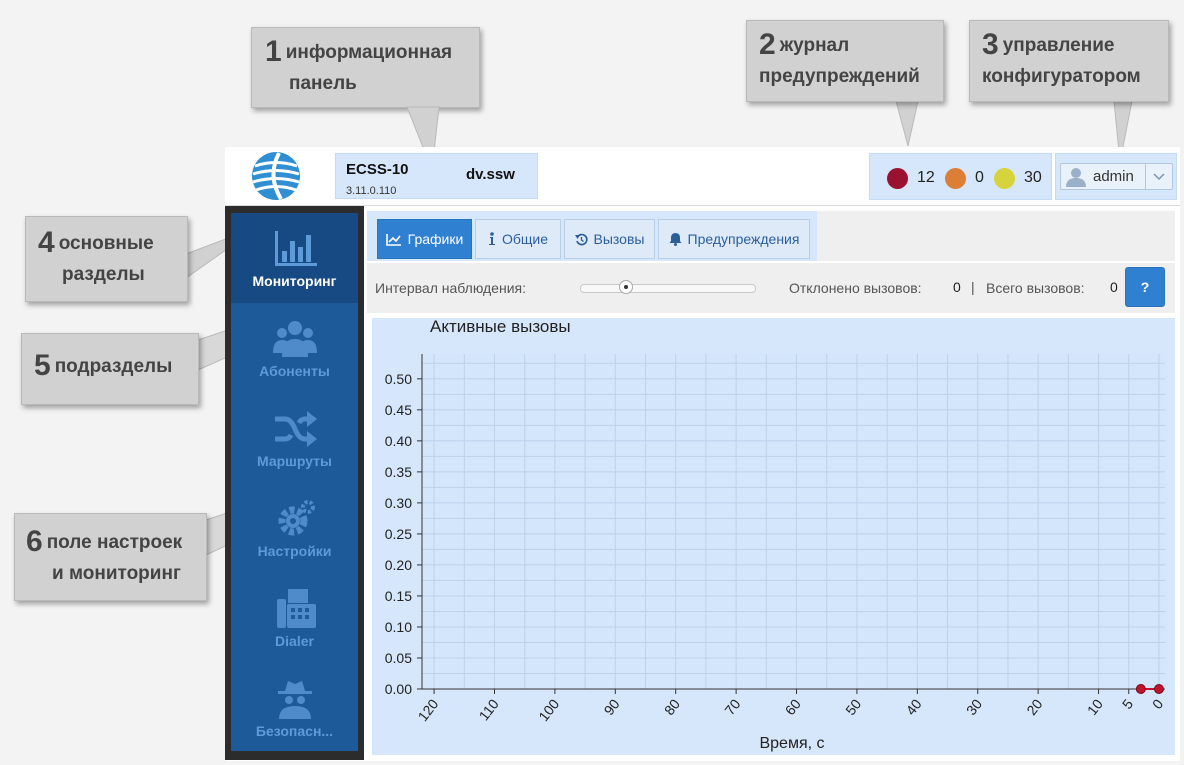 The image size is (1184, 765). Describe the element at coordinates (365, 67) in the screenshot. I see `callout-info-panel: 1 информационная панель` at that location.